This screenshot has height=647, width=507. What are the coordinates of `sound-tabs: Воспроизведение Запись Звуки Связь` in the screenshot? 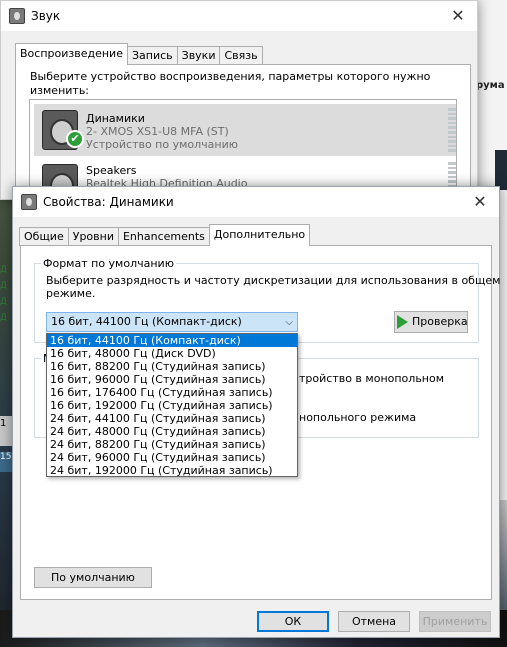 It's located at (139, 54).